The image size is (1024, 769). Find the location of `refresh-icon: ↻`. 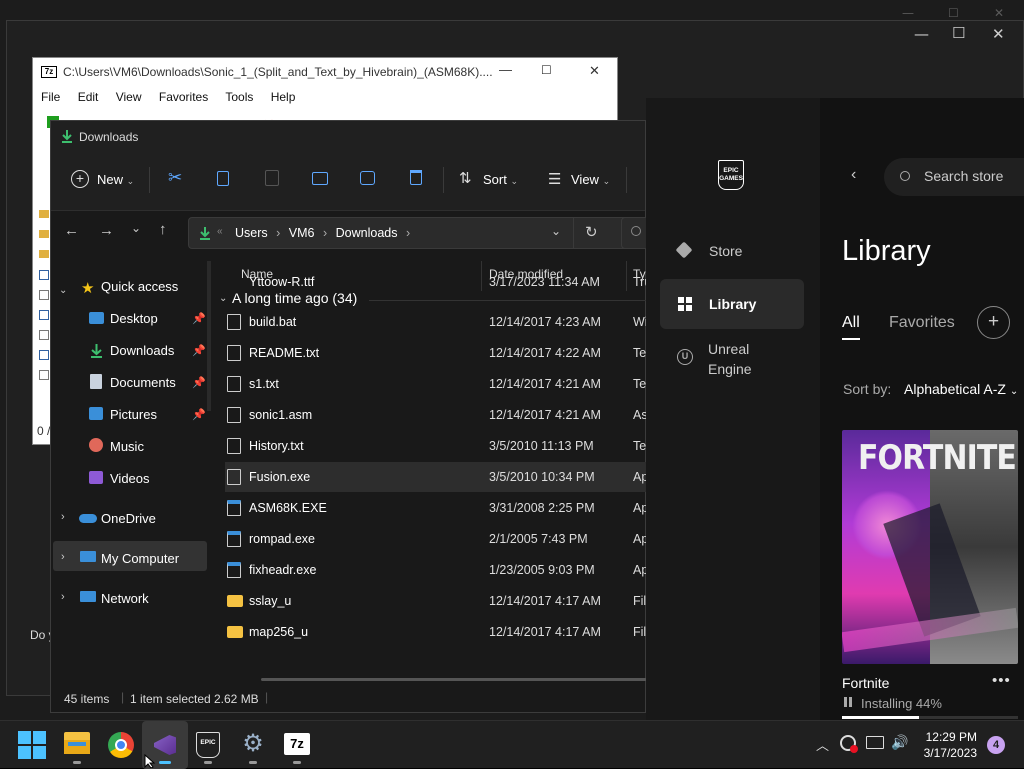

refresh-icon: ↻ is located at coordinates (591, 232).